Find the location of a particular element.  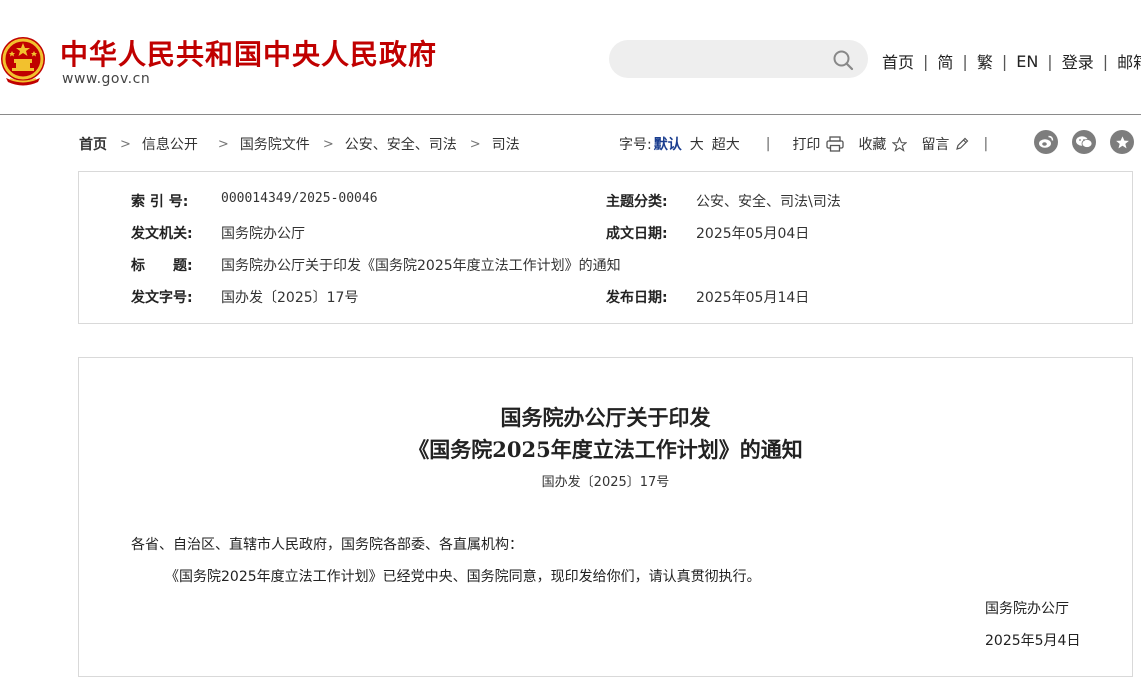

meta-value: 000014349/2025-00046 is located at coordinates (299, 198).